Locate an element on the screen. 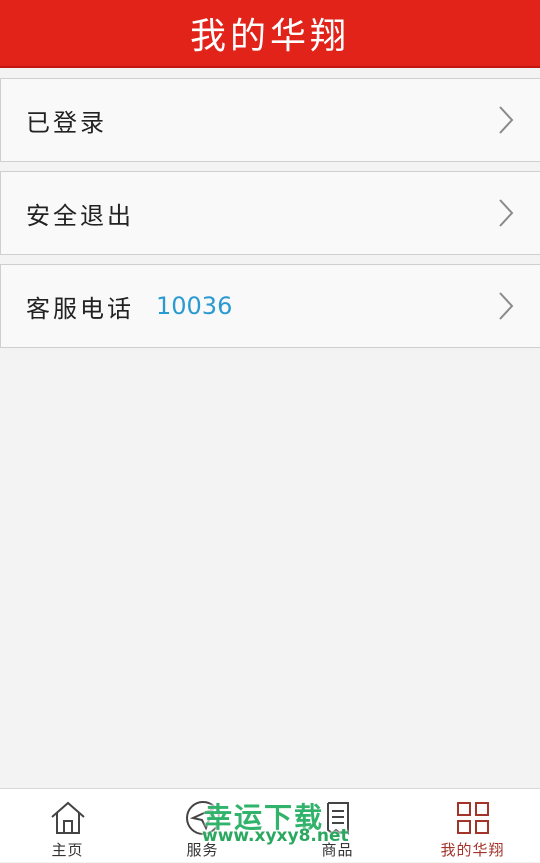  tab-label: 主页 is located at coordinates (67, 850).